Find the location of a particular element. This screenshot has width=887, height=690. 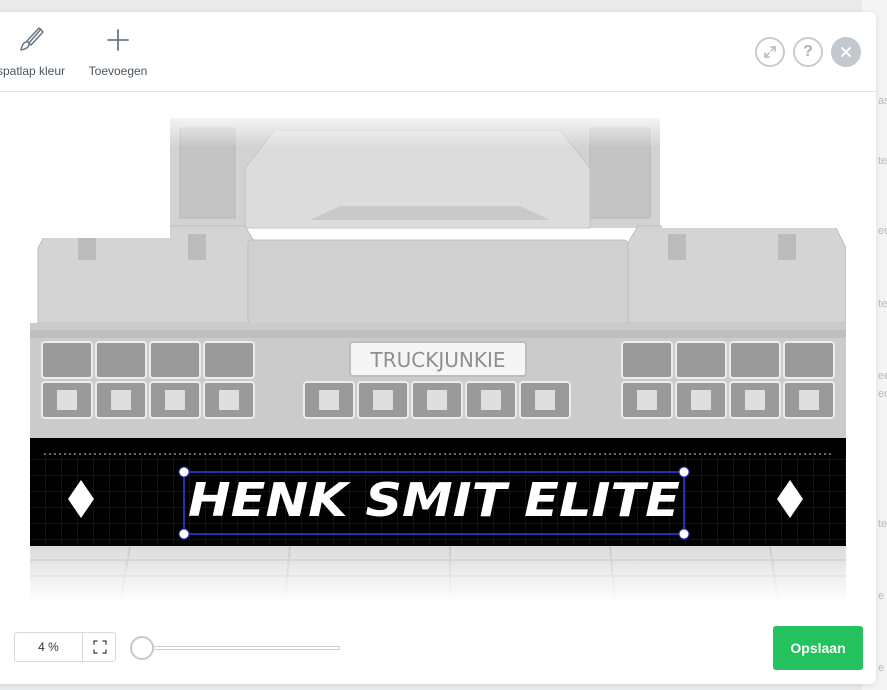

close-button is located at coordinates (846, 52).